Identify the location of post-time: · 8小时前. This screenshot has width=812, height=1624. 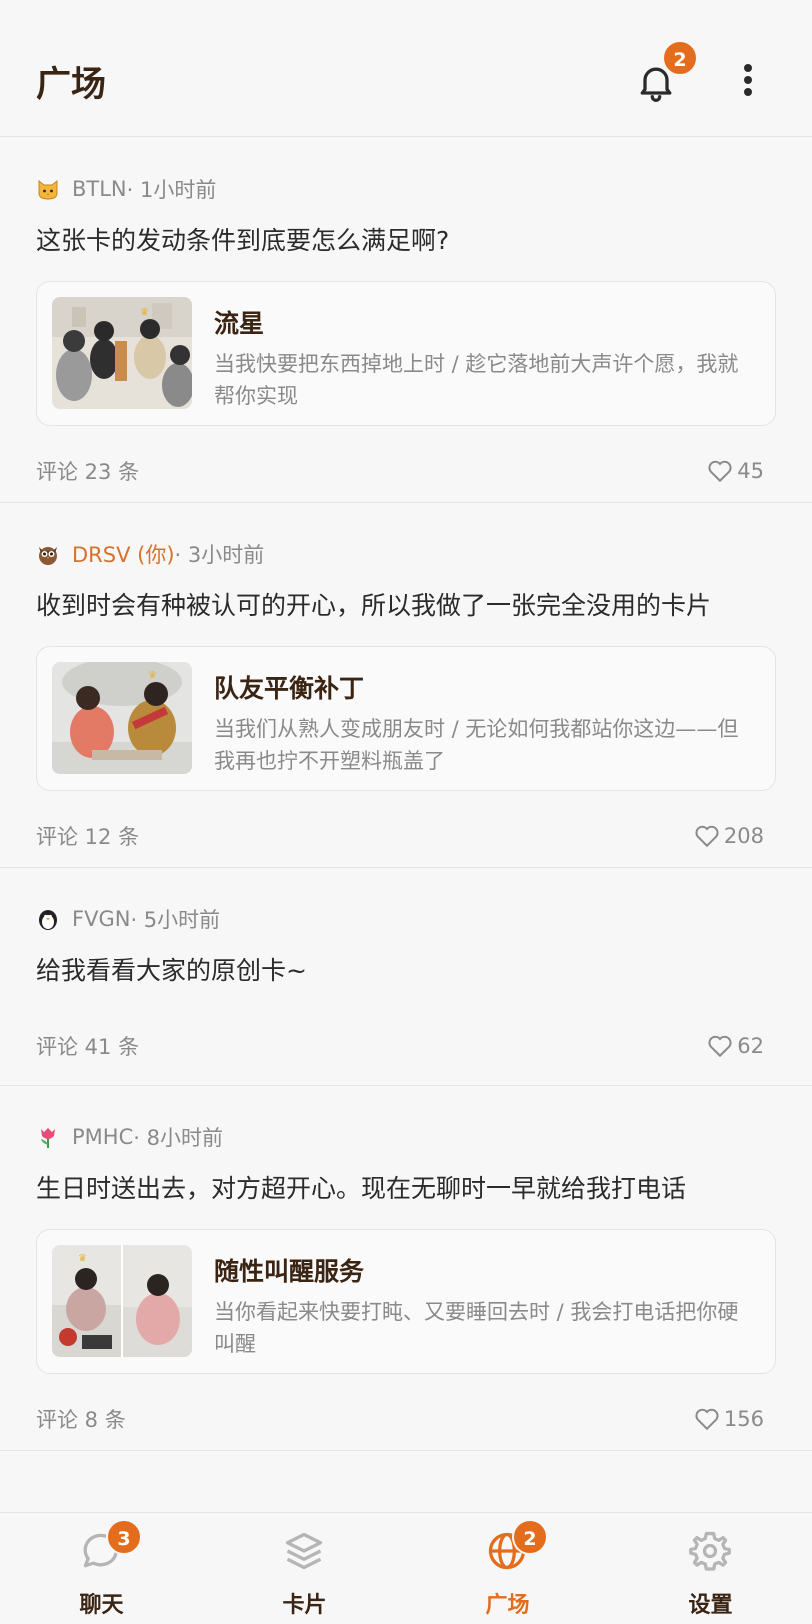
(178, 1138).